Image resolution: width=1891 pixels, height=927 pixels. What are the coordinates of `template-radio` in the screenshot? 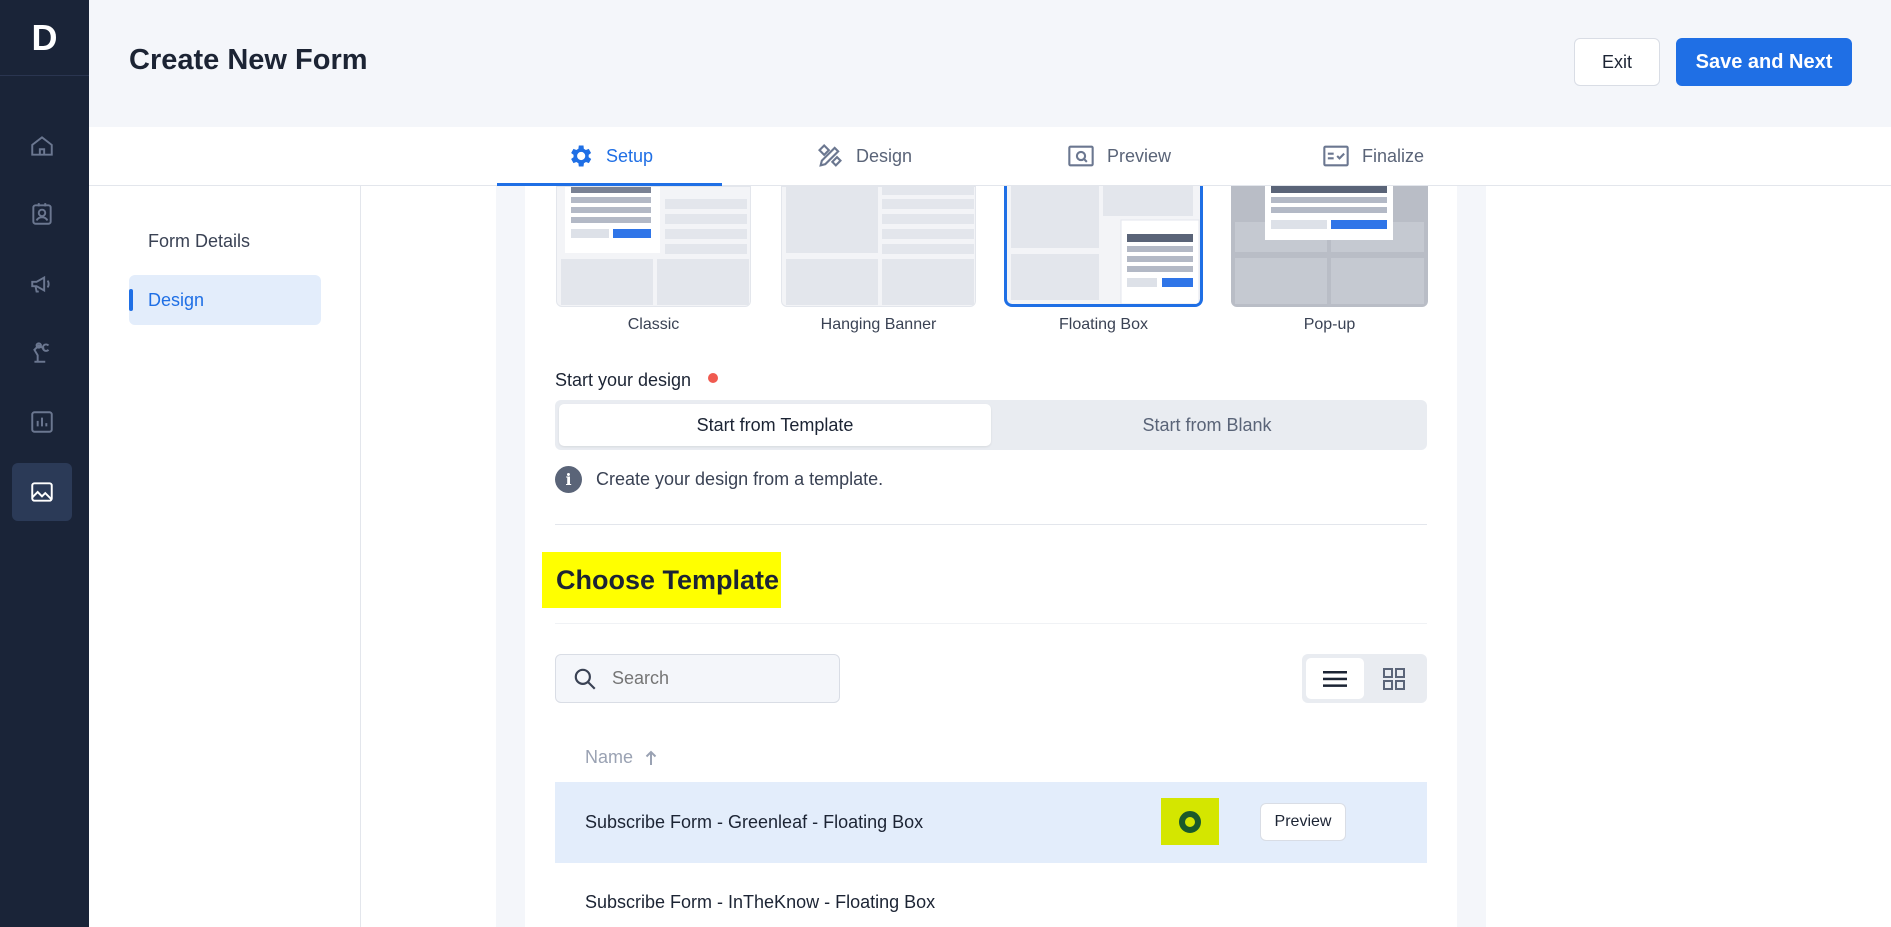 It's located at (1190, 821).